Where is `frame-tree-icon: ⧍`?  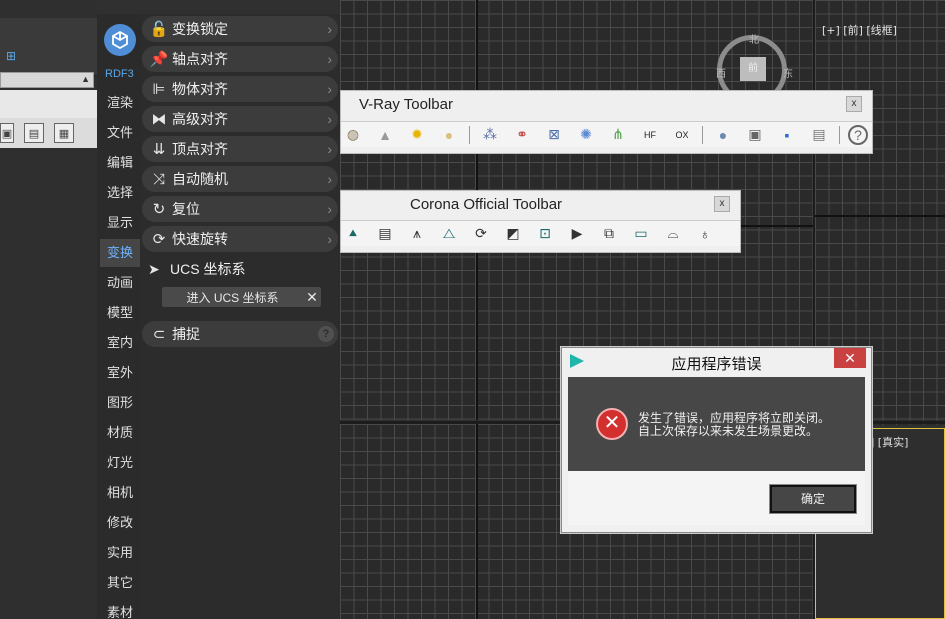 frame-tree-icon: ⧍ is located at coordinates (449, 234).